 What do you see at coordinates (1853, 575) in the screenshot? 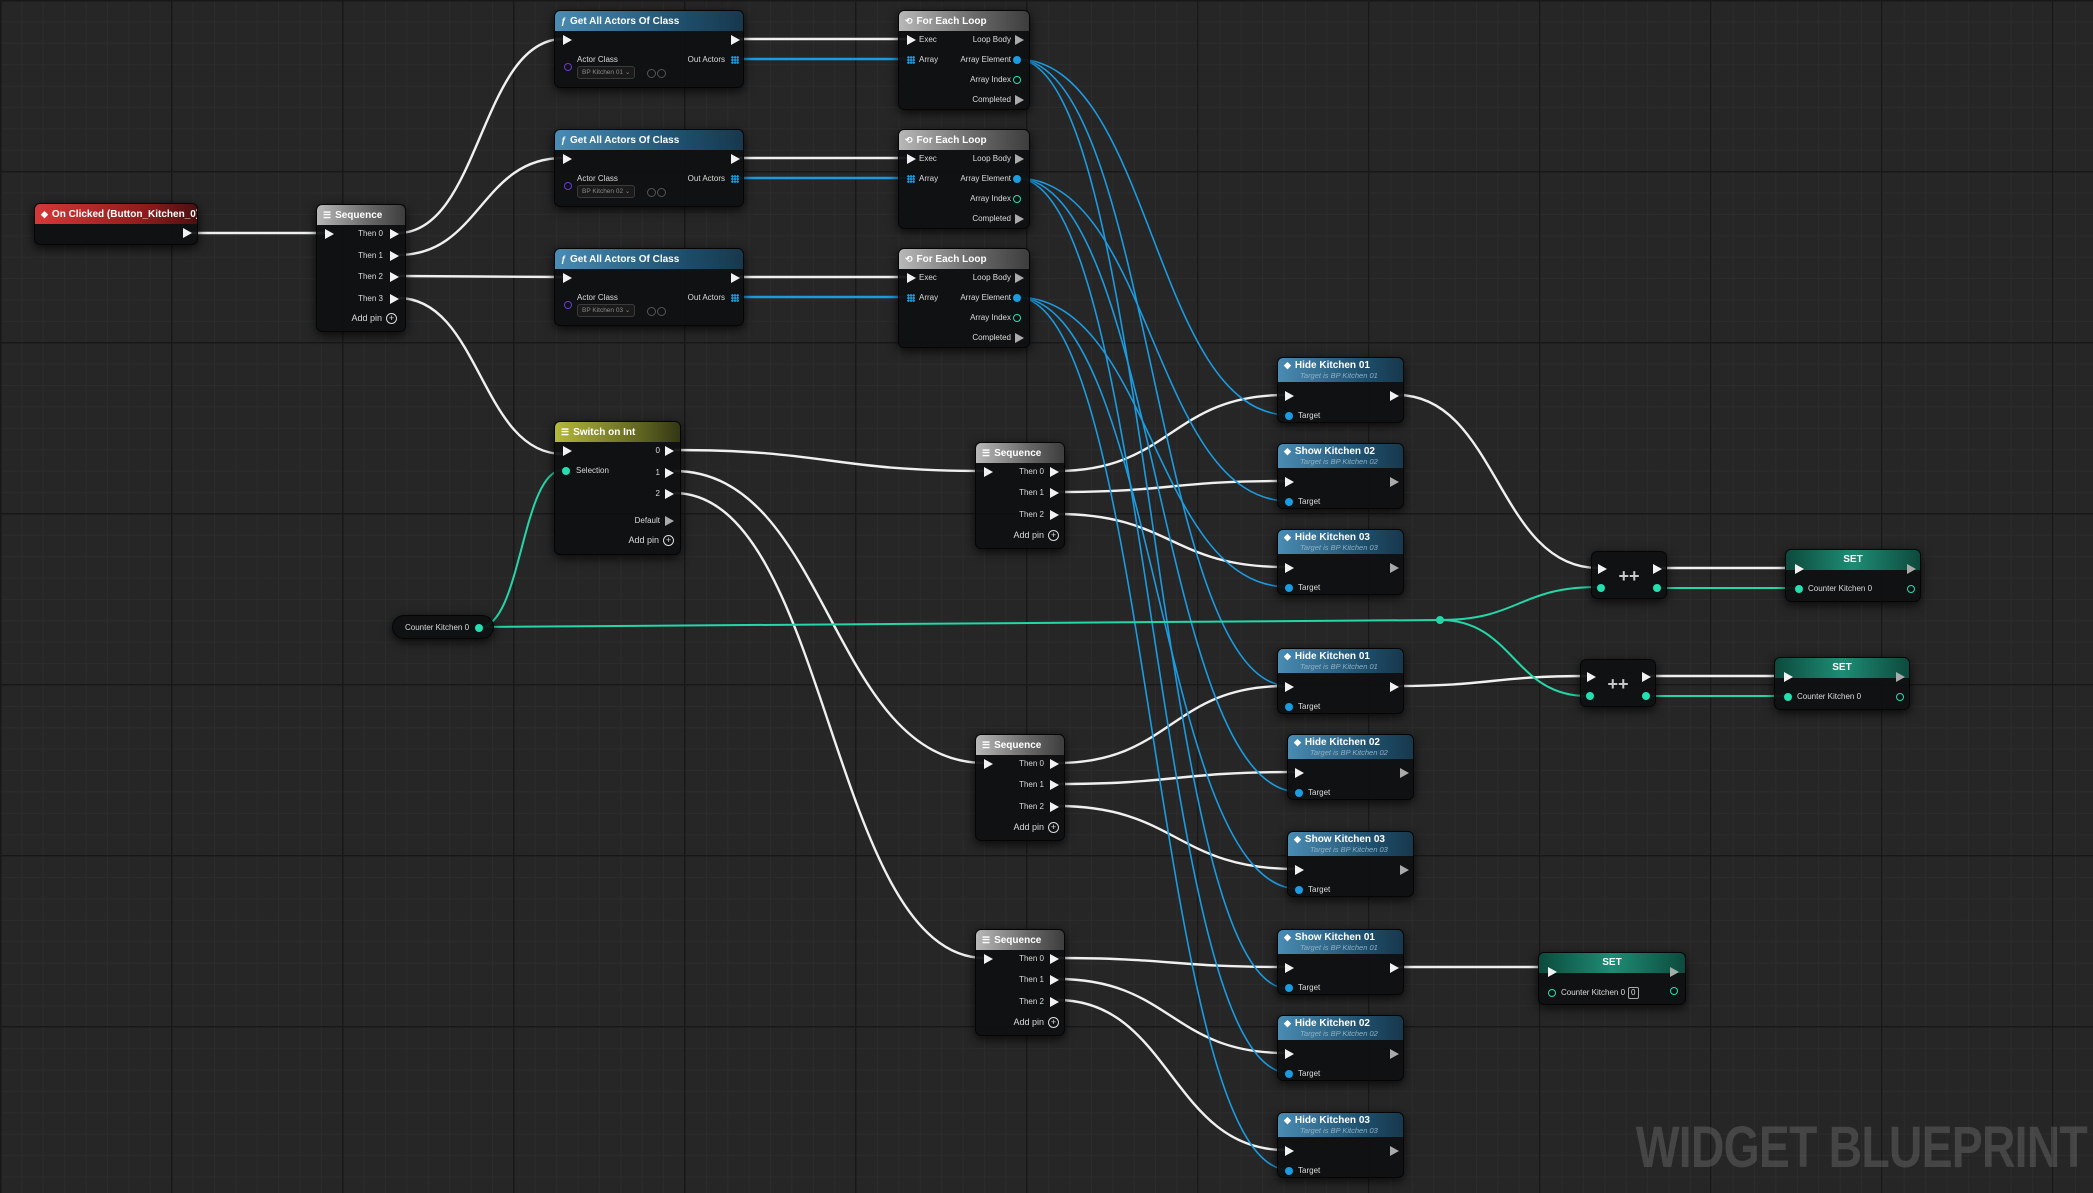
I see `set-counter-node: SET Counter Kitchen 0` at bounding box center [1853, 575].